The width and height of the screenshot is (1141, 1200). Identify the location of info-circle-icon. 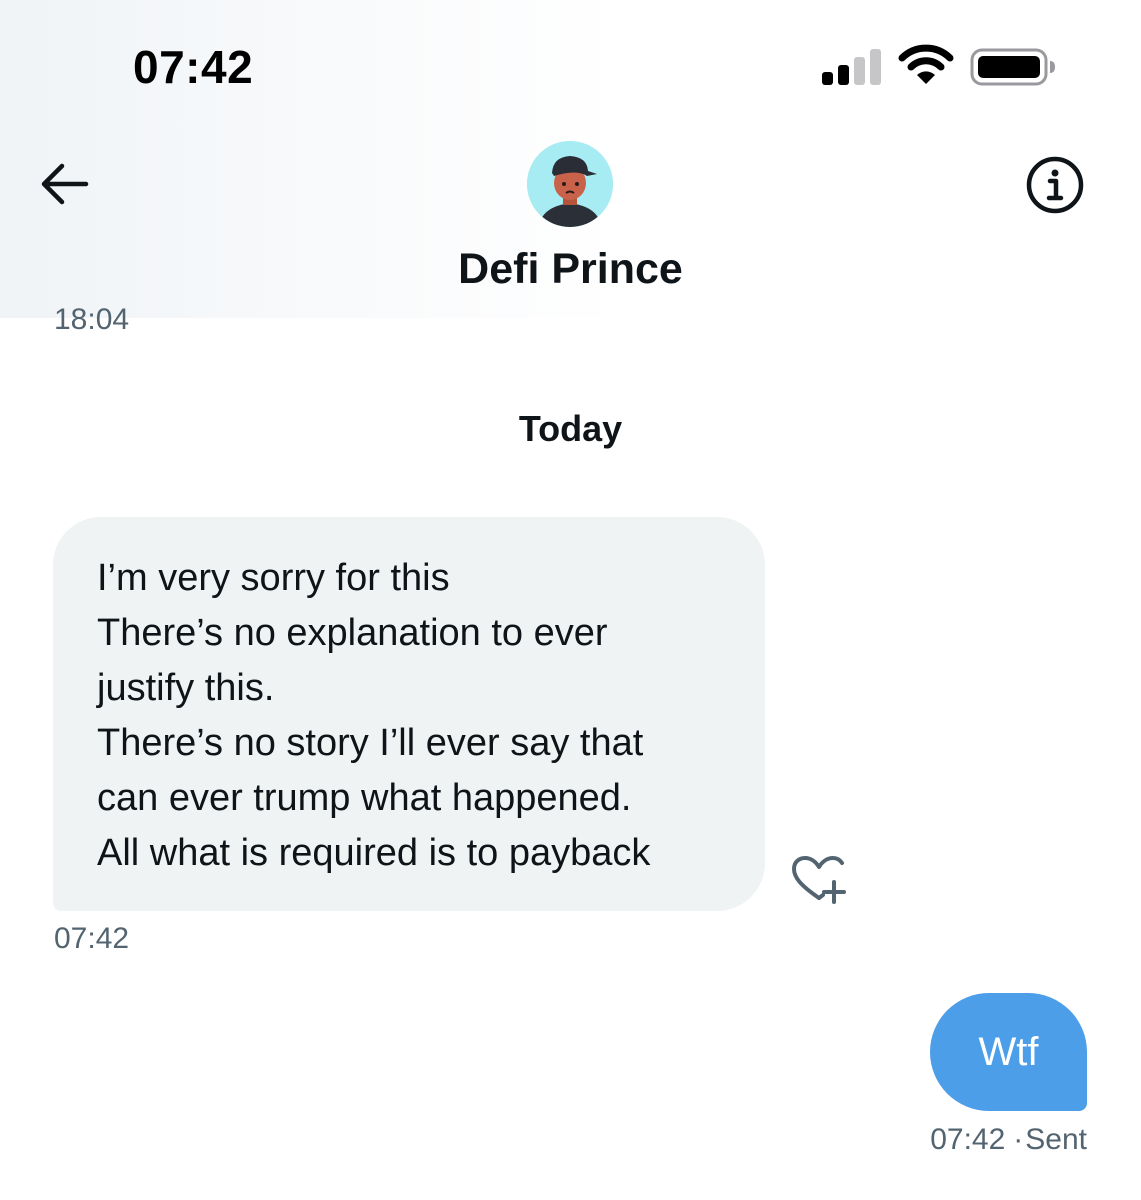
(1055, 185).